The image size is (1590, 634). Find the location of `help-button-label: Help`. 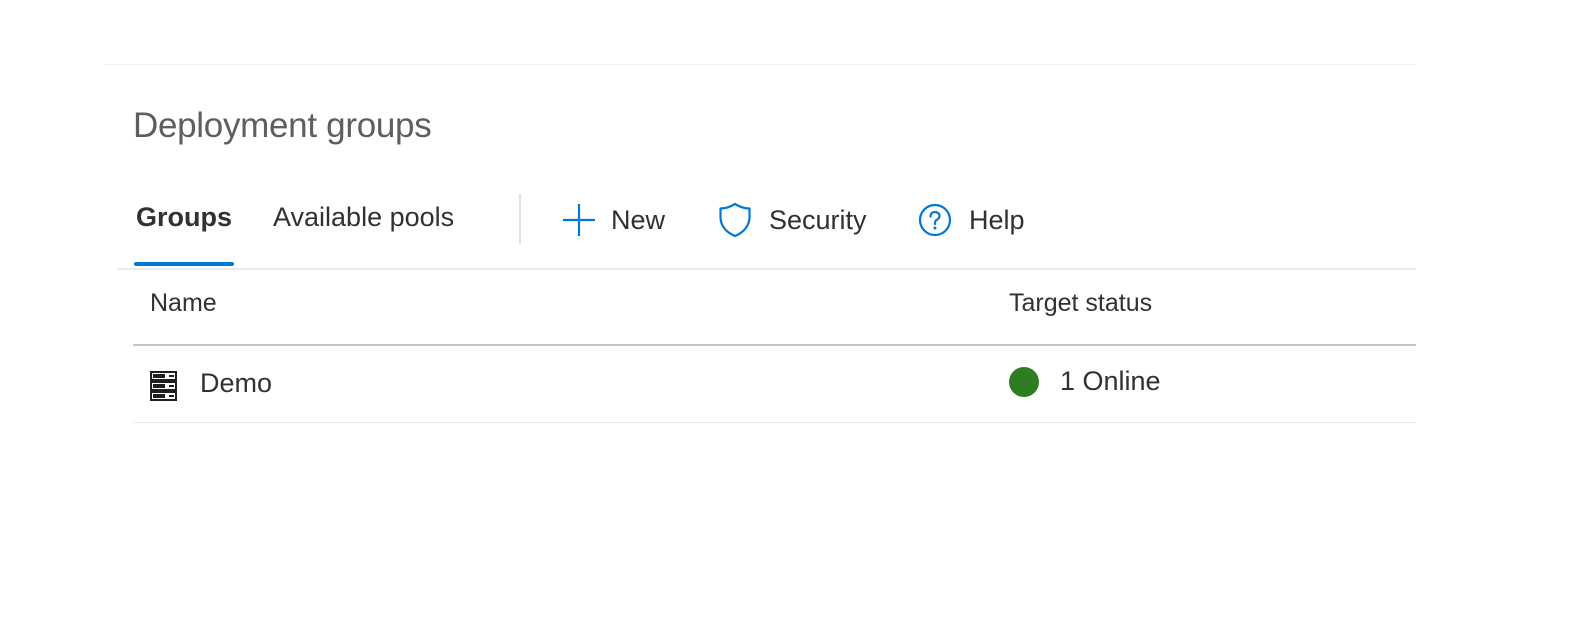

help-button-label: Help is located at coordinates (997, 219).